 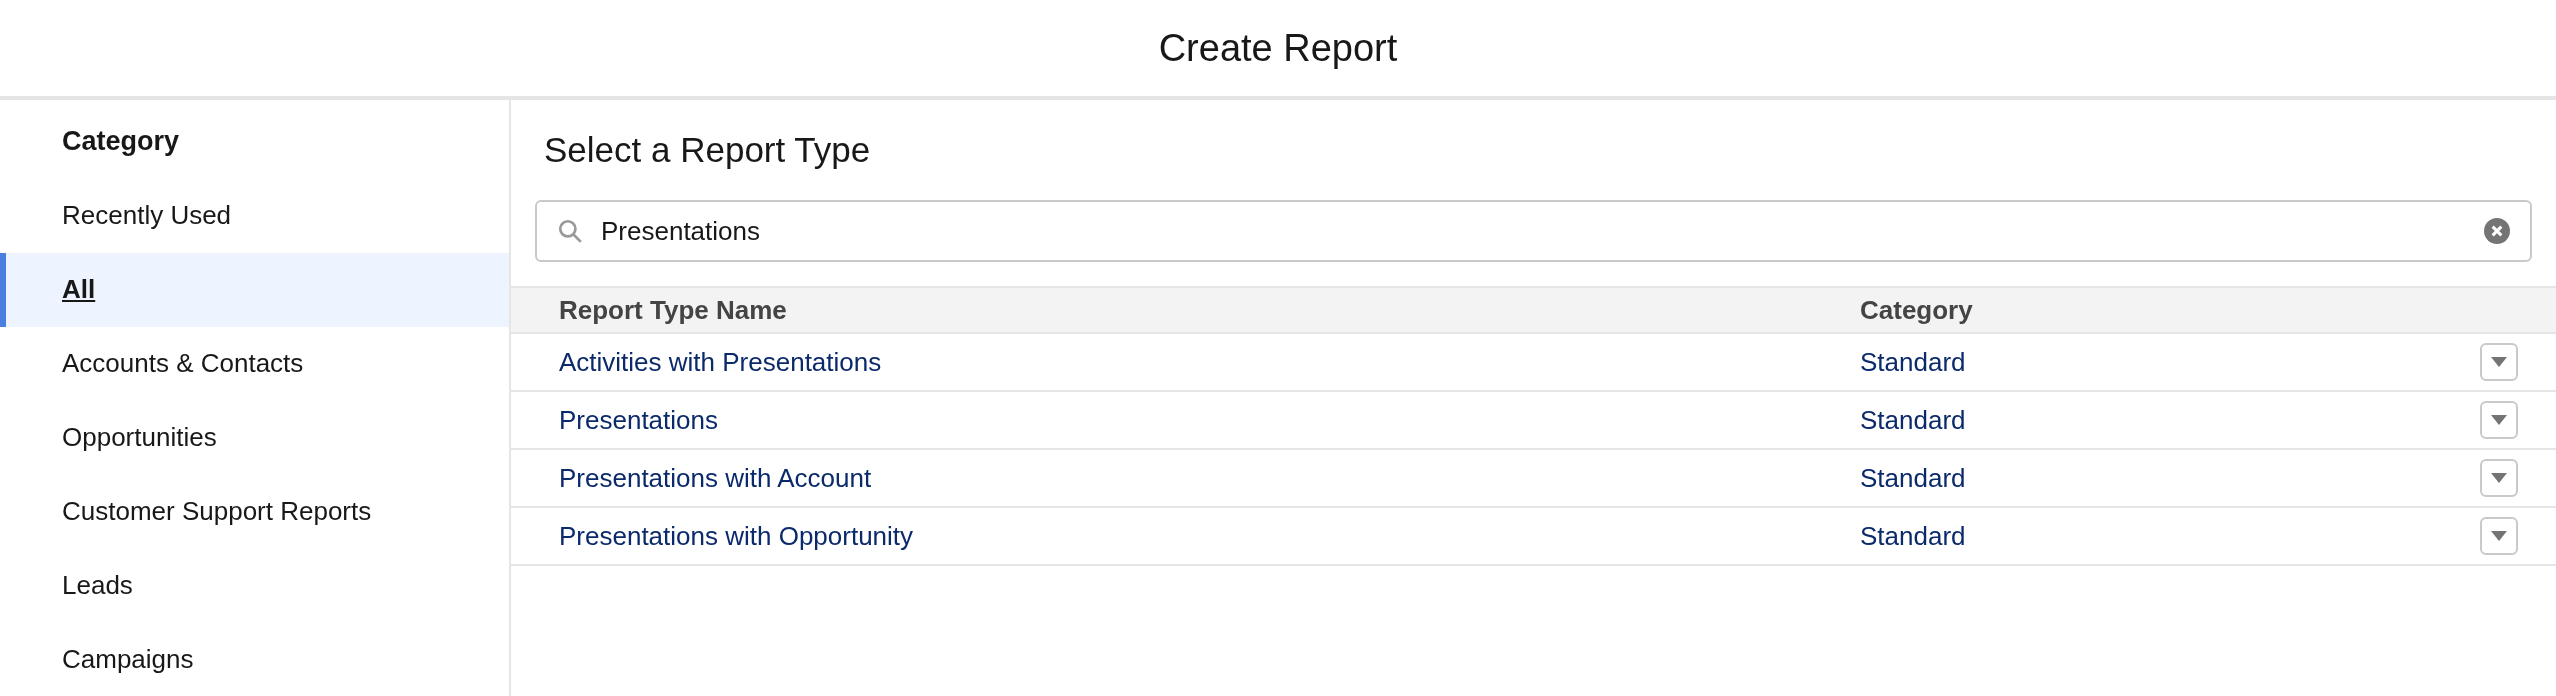 What do you see at coordinates (1209, 420) in the screenshot?
I see `report-type-link: Presentations` at bounding box center [1209, 420].